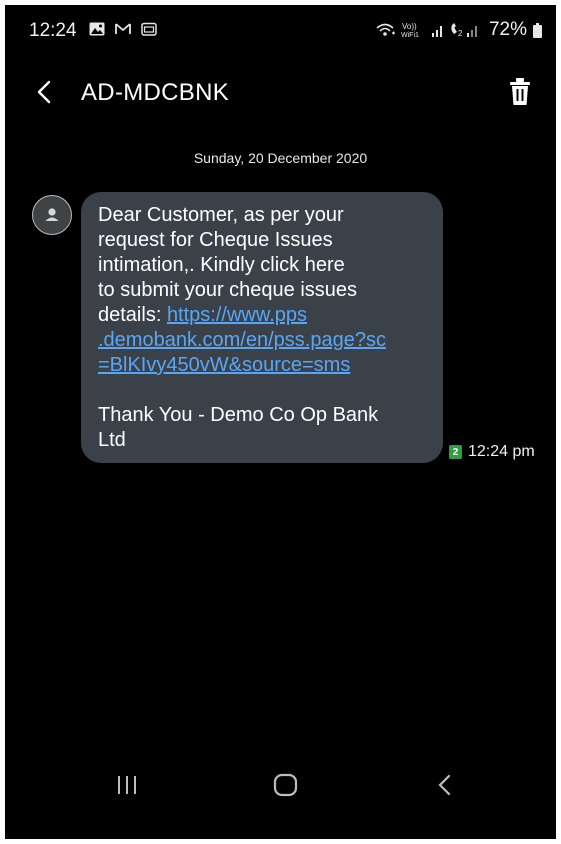 The height and width of the screenshot is (844, 561). I want to click on message-link: =BlKIvy450vW&source=sms, so click(224, 365).